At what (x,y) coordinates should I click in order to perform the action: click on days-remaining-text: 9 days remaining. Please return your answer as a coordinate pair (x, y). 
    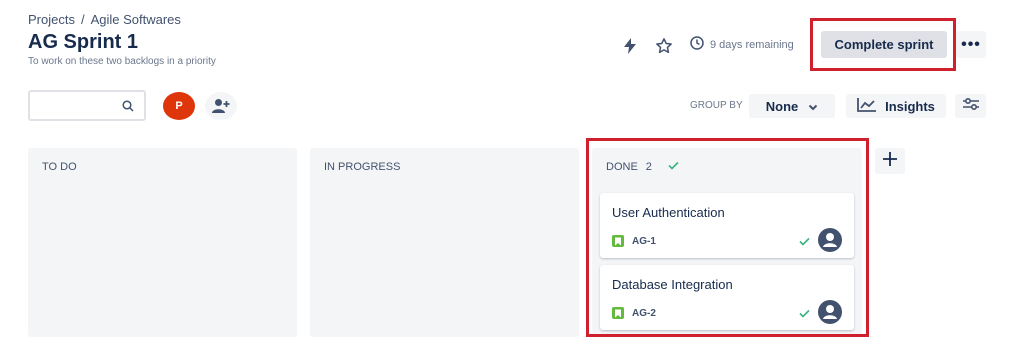
    Looking at the image, I should click on (752, 44).